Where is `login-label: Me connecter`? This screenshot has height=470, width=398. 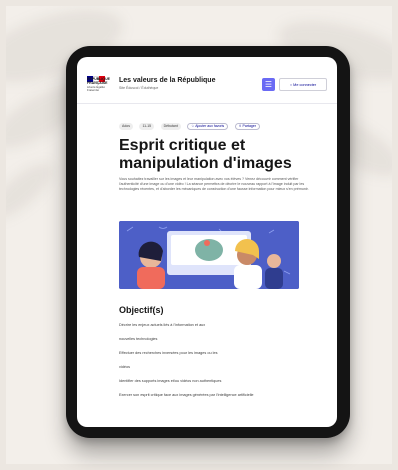 login-label: Me connecter is located at coordinates (305, 85).